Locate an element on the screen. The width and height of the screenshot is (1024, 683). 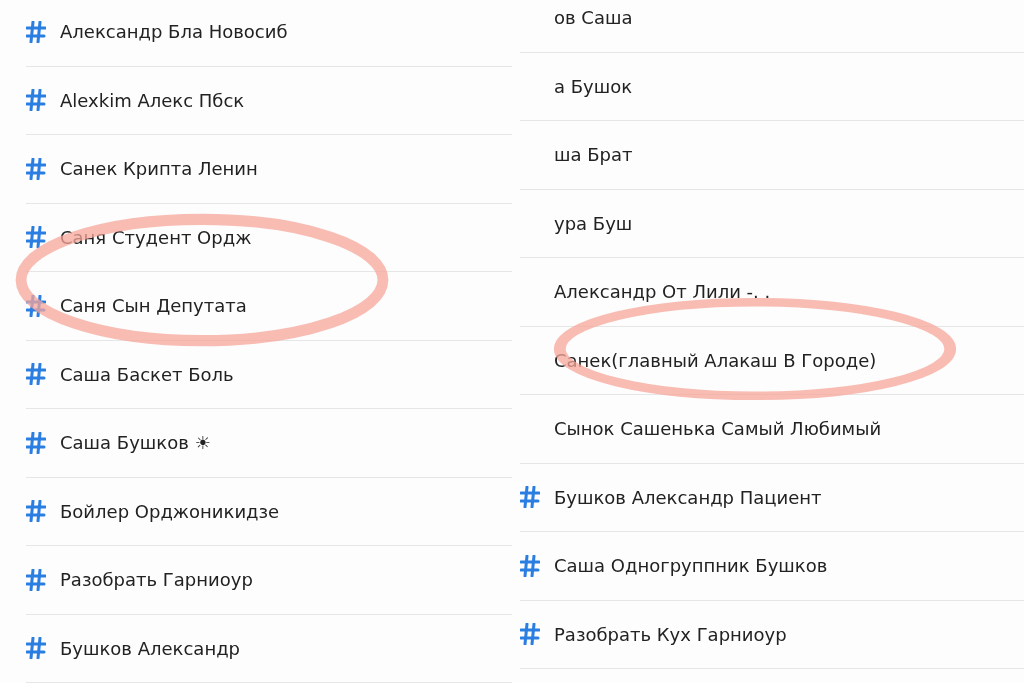
tag-label: а Бушок is located at coordinates (593, 86).